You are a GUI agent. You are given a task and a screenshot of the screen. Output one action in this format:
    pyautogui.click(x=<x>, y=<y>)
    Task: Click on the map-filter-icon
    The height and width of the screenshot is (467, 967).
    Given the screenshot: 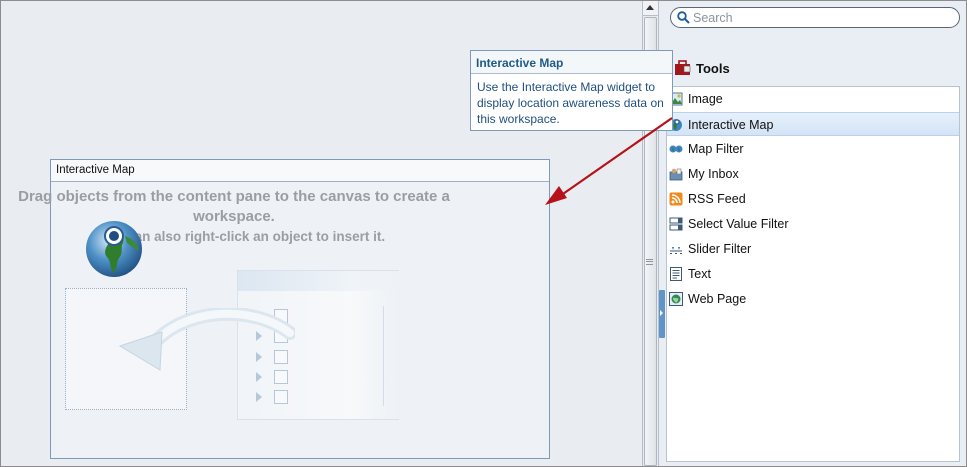 What is the action you would take?
    pyautogui.click(x=676, y=149)
    